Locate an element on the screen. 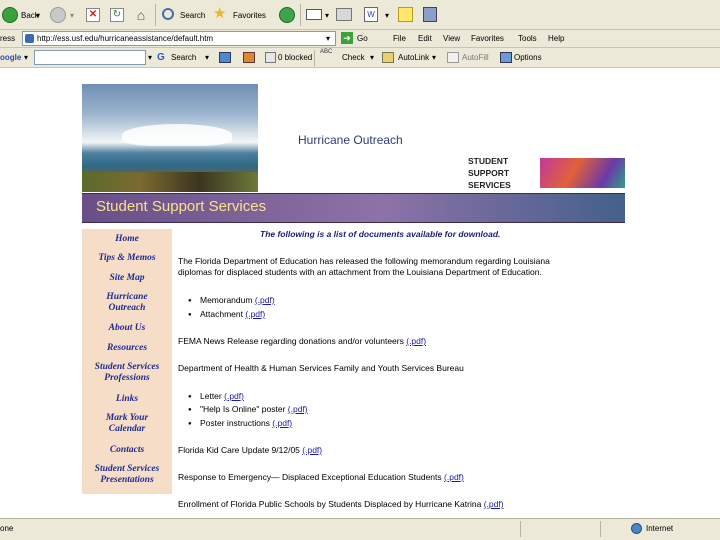  go-arrow-icon: ➔ is located at coordinates (347, 38).